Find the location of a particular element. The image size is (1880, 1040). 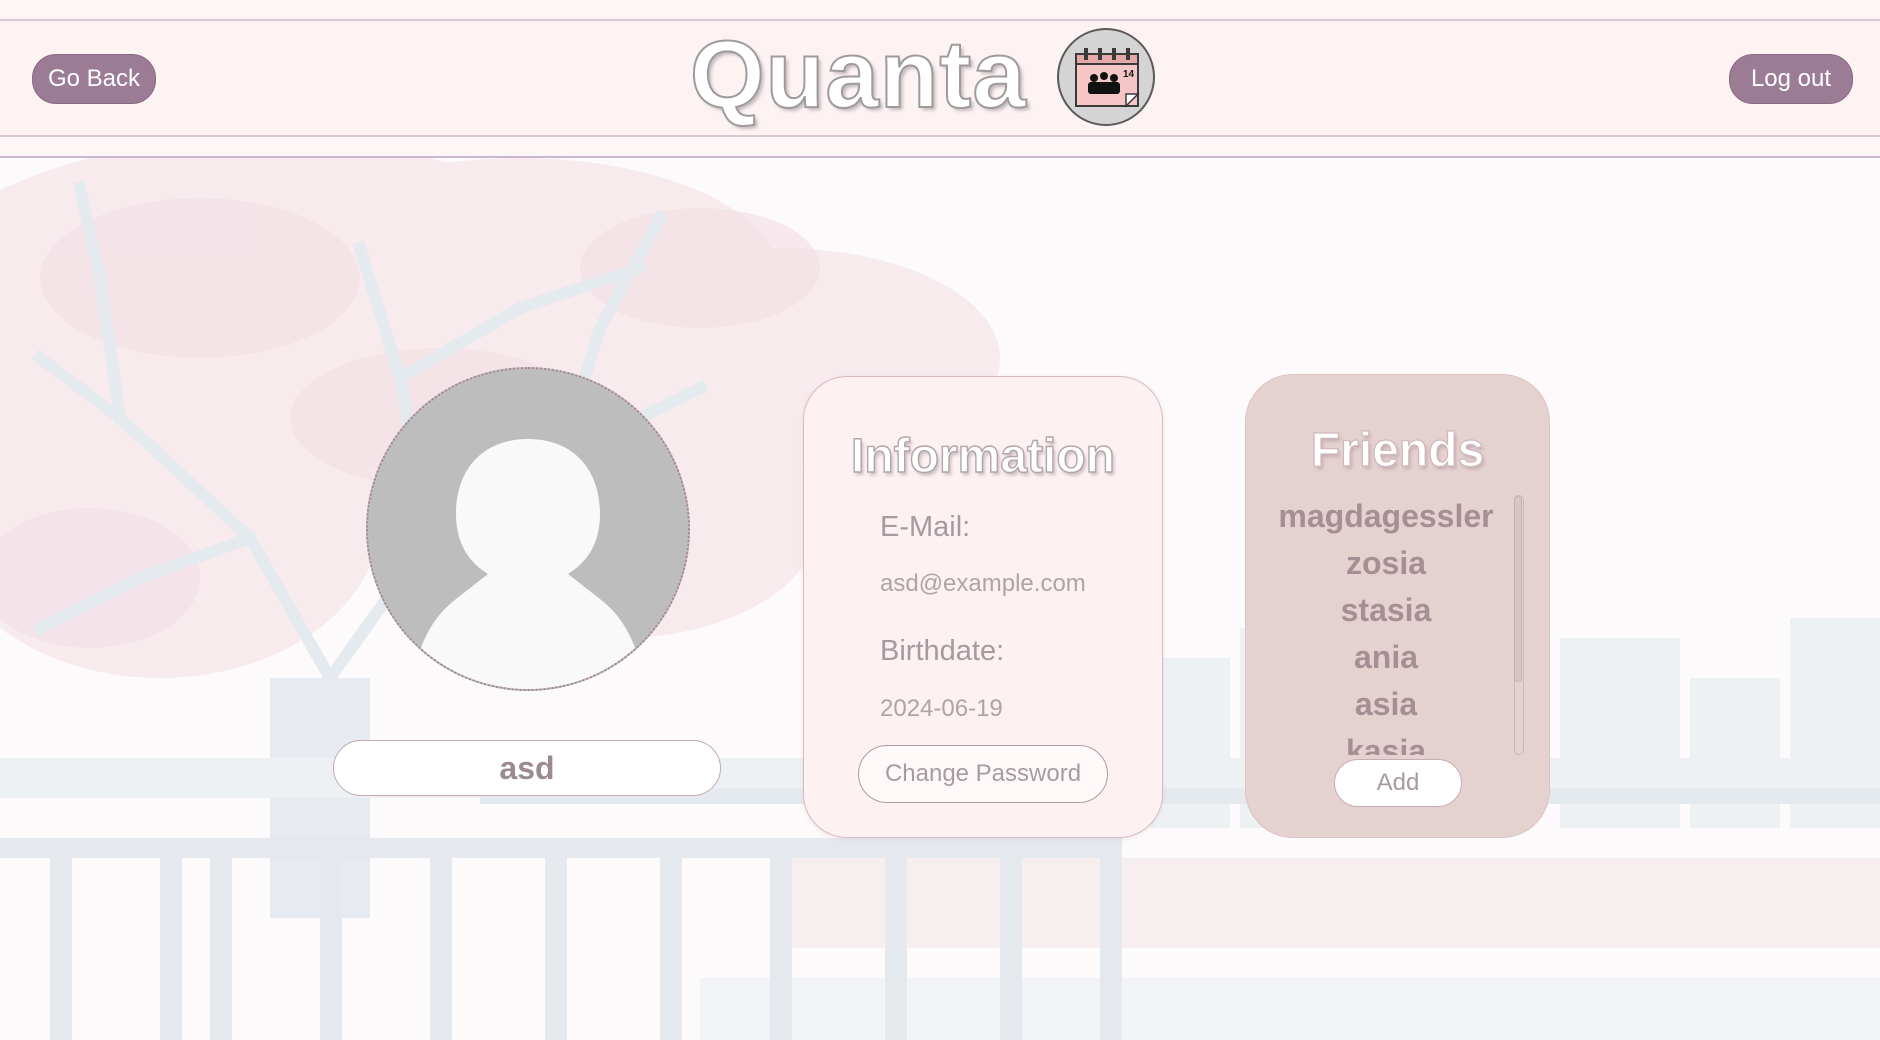

email-value: asd@example.com is located at coordinates (983, 583).